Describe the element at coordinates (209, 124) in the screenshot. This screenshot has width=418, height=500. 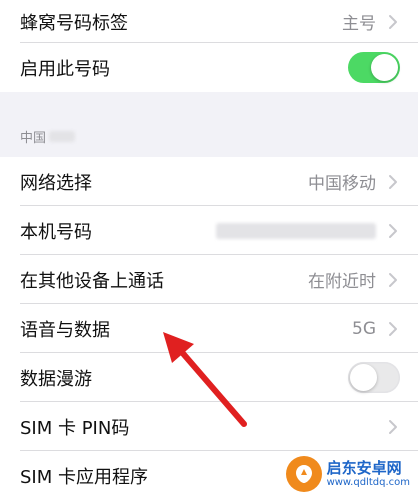
I see `section-background` at that location.